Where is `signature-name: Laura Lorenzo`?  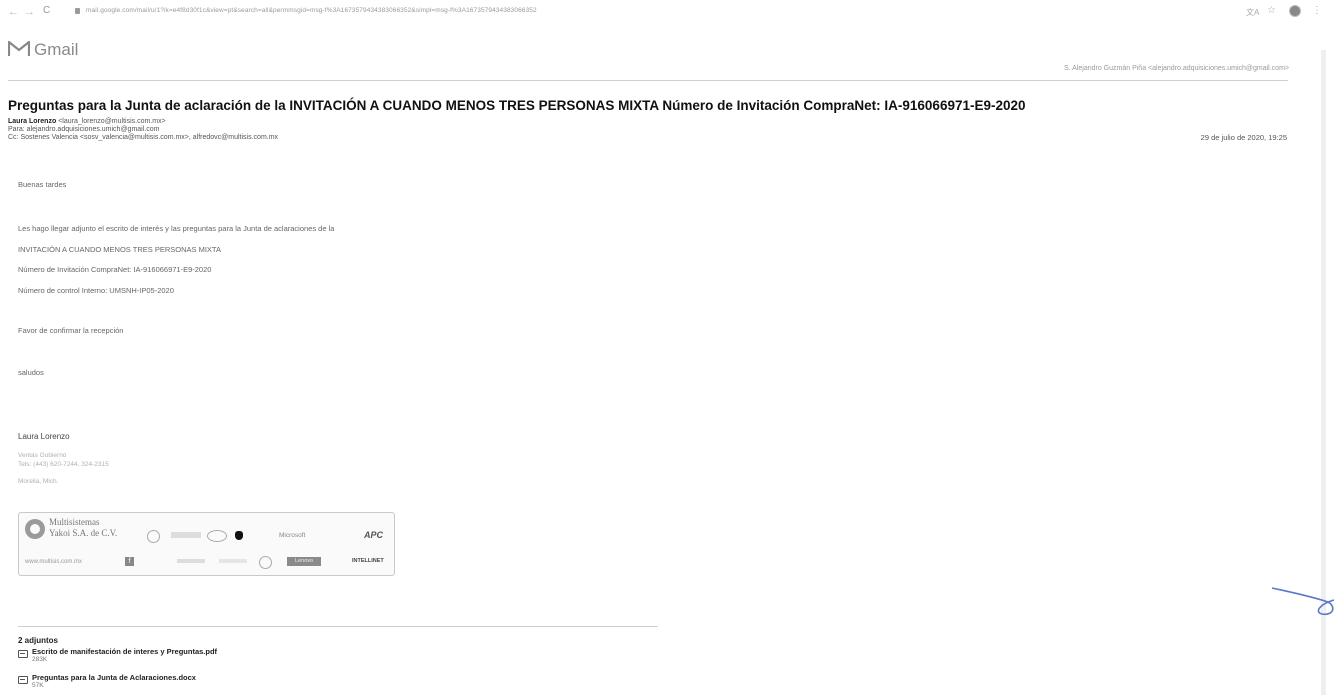 signature-name: Laura Lorenzo is located at coordinates (44, 436).